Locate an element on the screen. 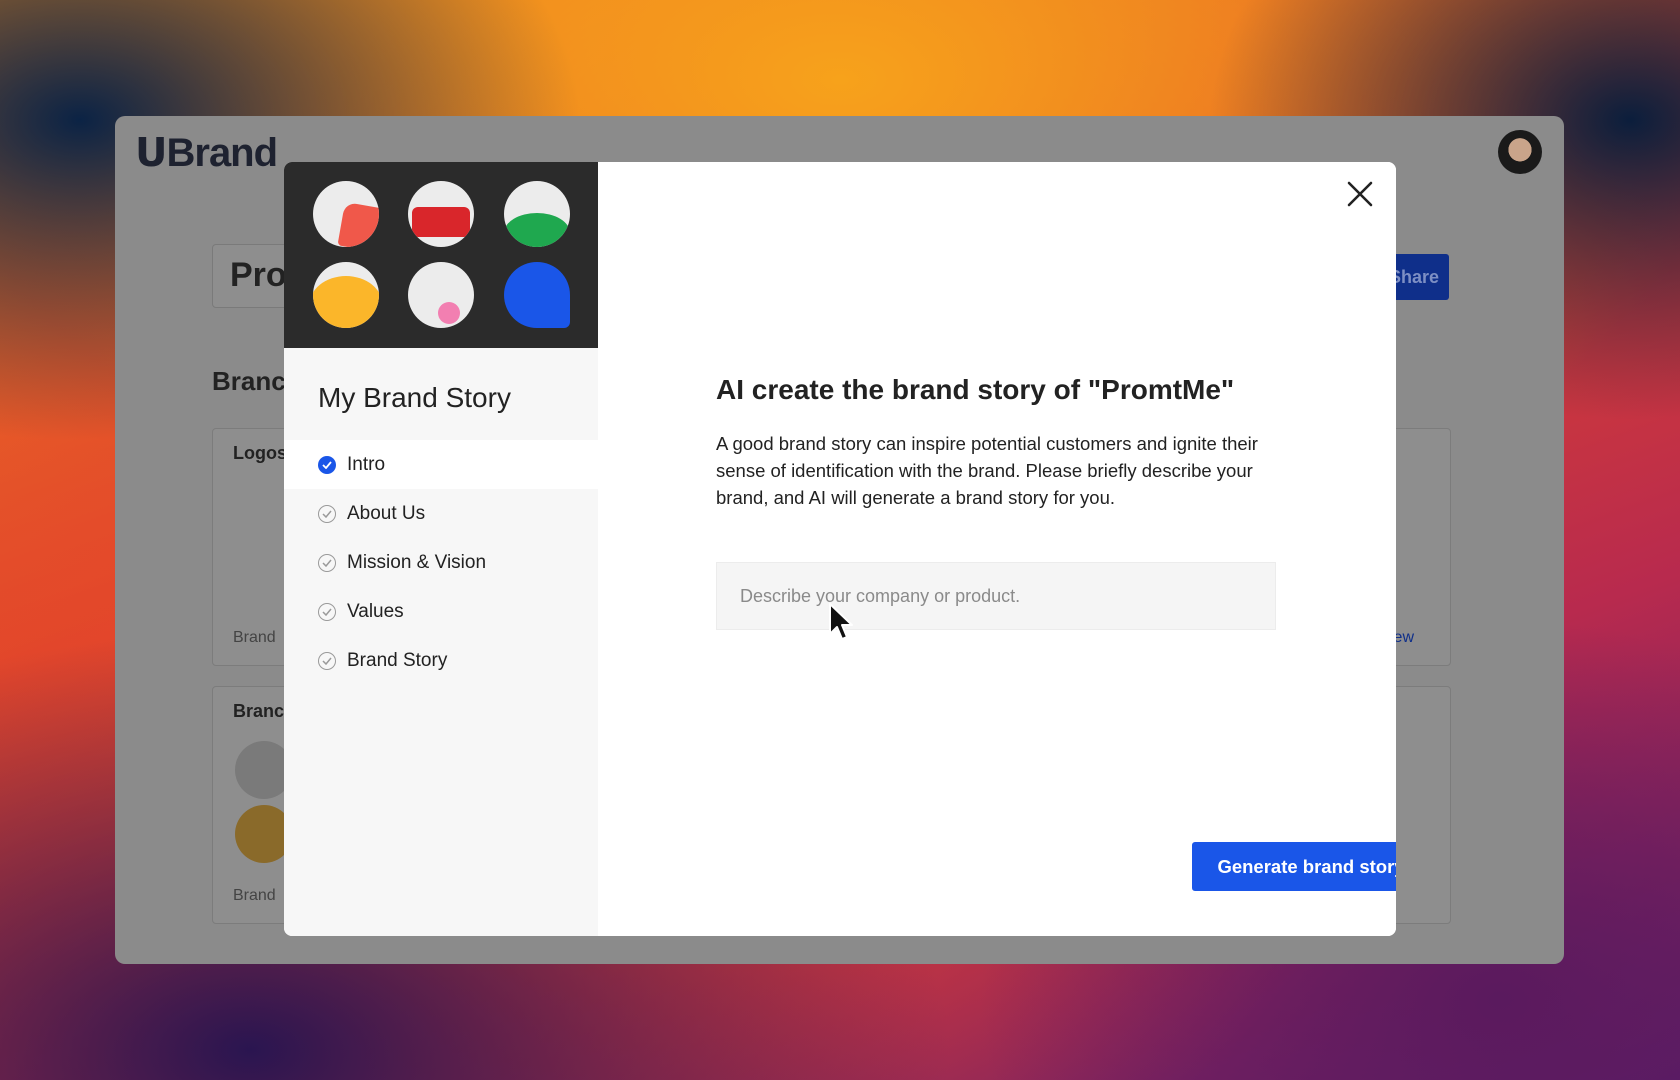 This screenshot has height=1080, width=1680. user-avatar is located at coordinates (1520, 152).